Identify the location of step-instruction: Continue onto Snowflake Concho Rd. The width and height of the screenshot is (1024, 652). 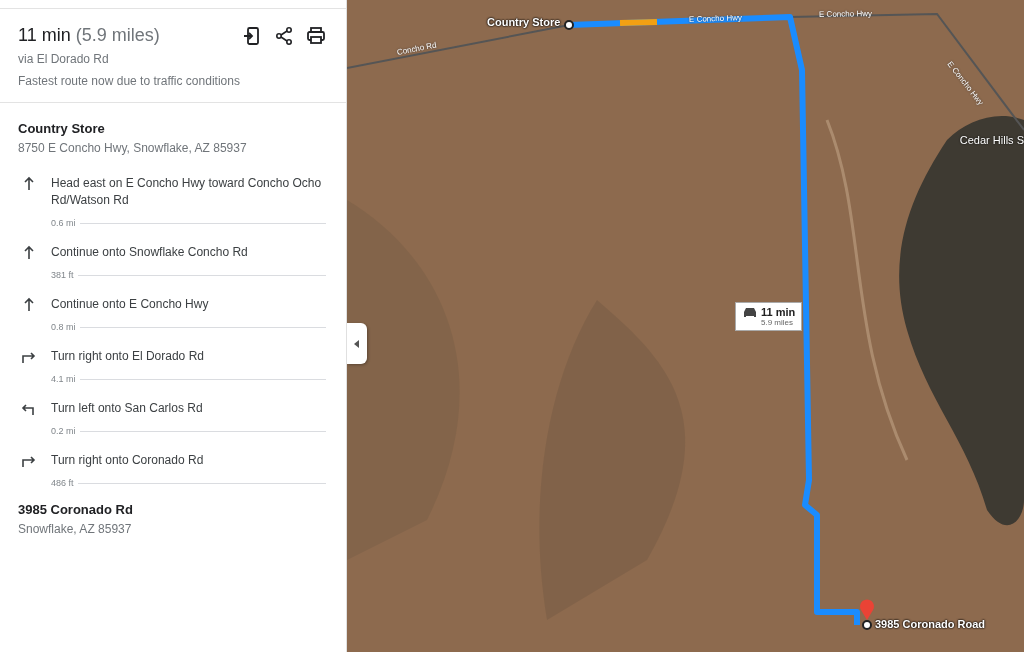
(188, 252).